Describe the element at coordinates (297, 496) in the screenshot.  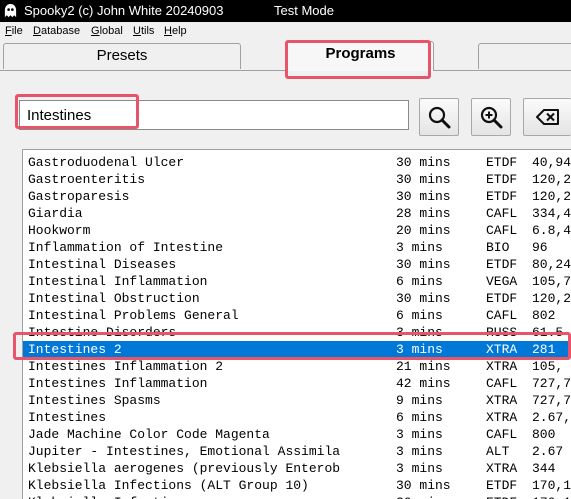
I see `program-row: Klebsiella Infections 30 mins ETDF170,1` at that location.